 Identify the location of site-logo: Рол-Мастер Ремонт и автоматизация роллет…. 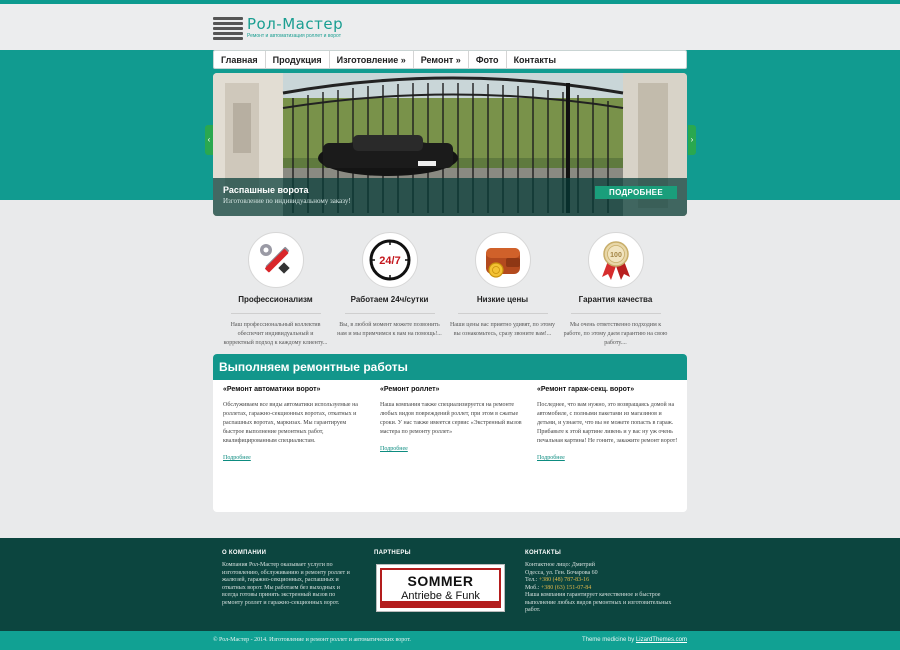
(288, 28).